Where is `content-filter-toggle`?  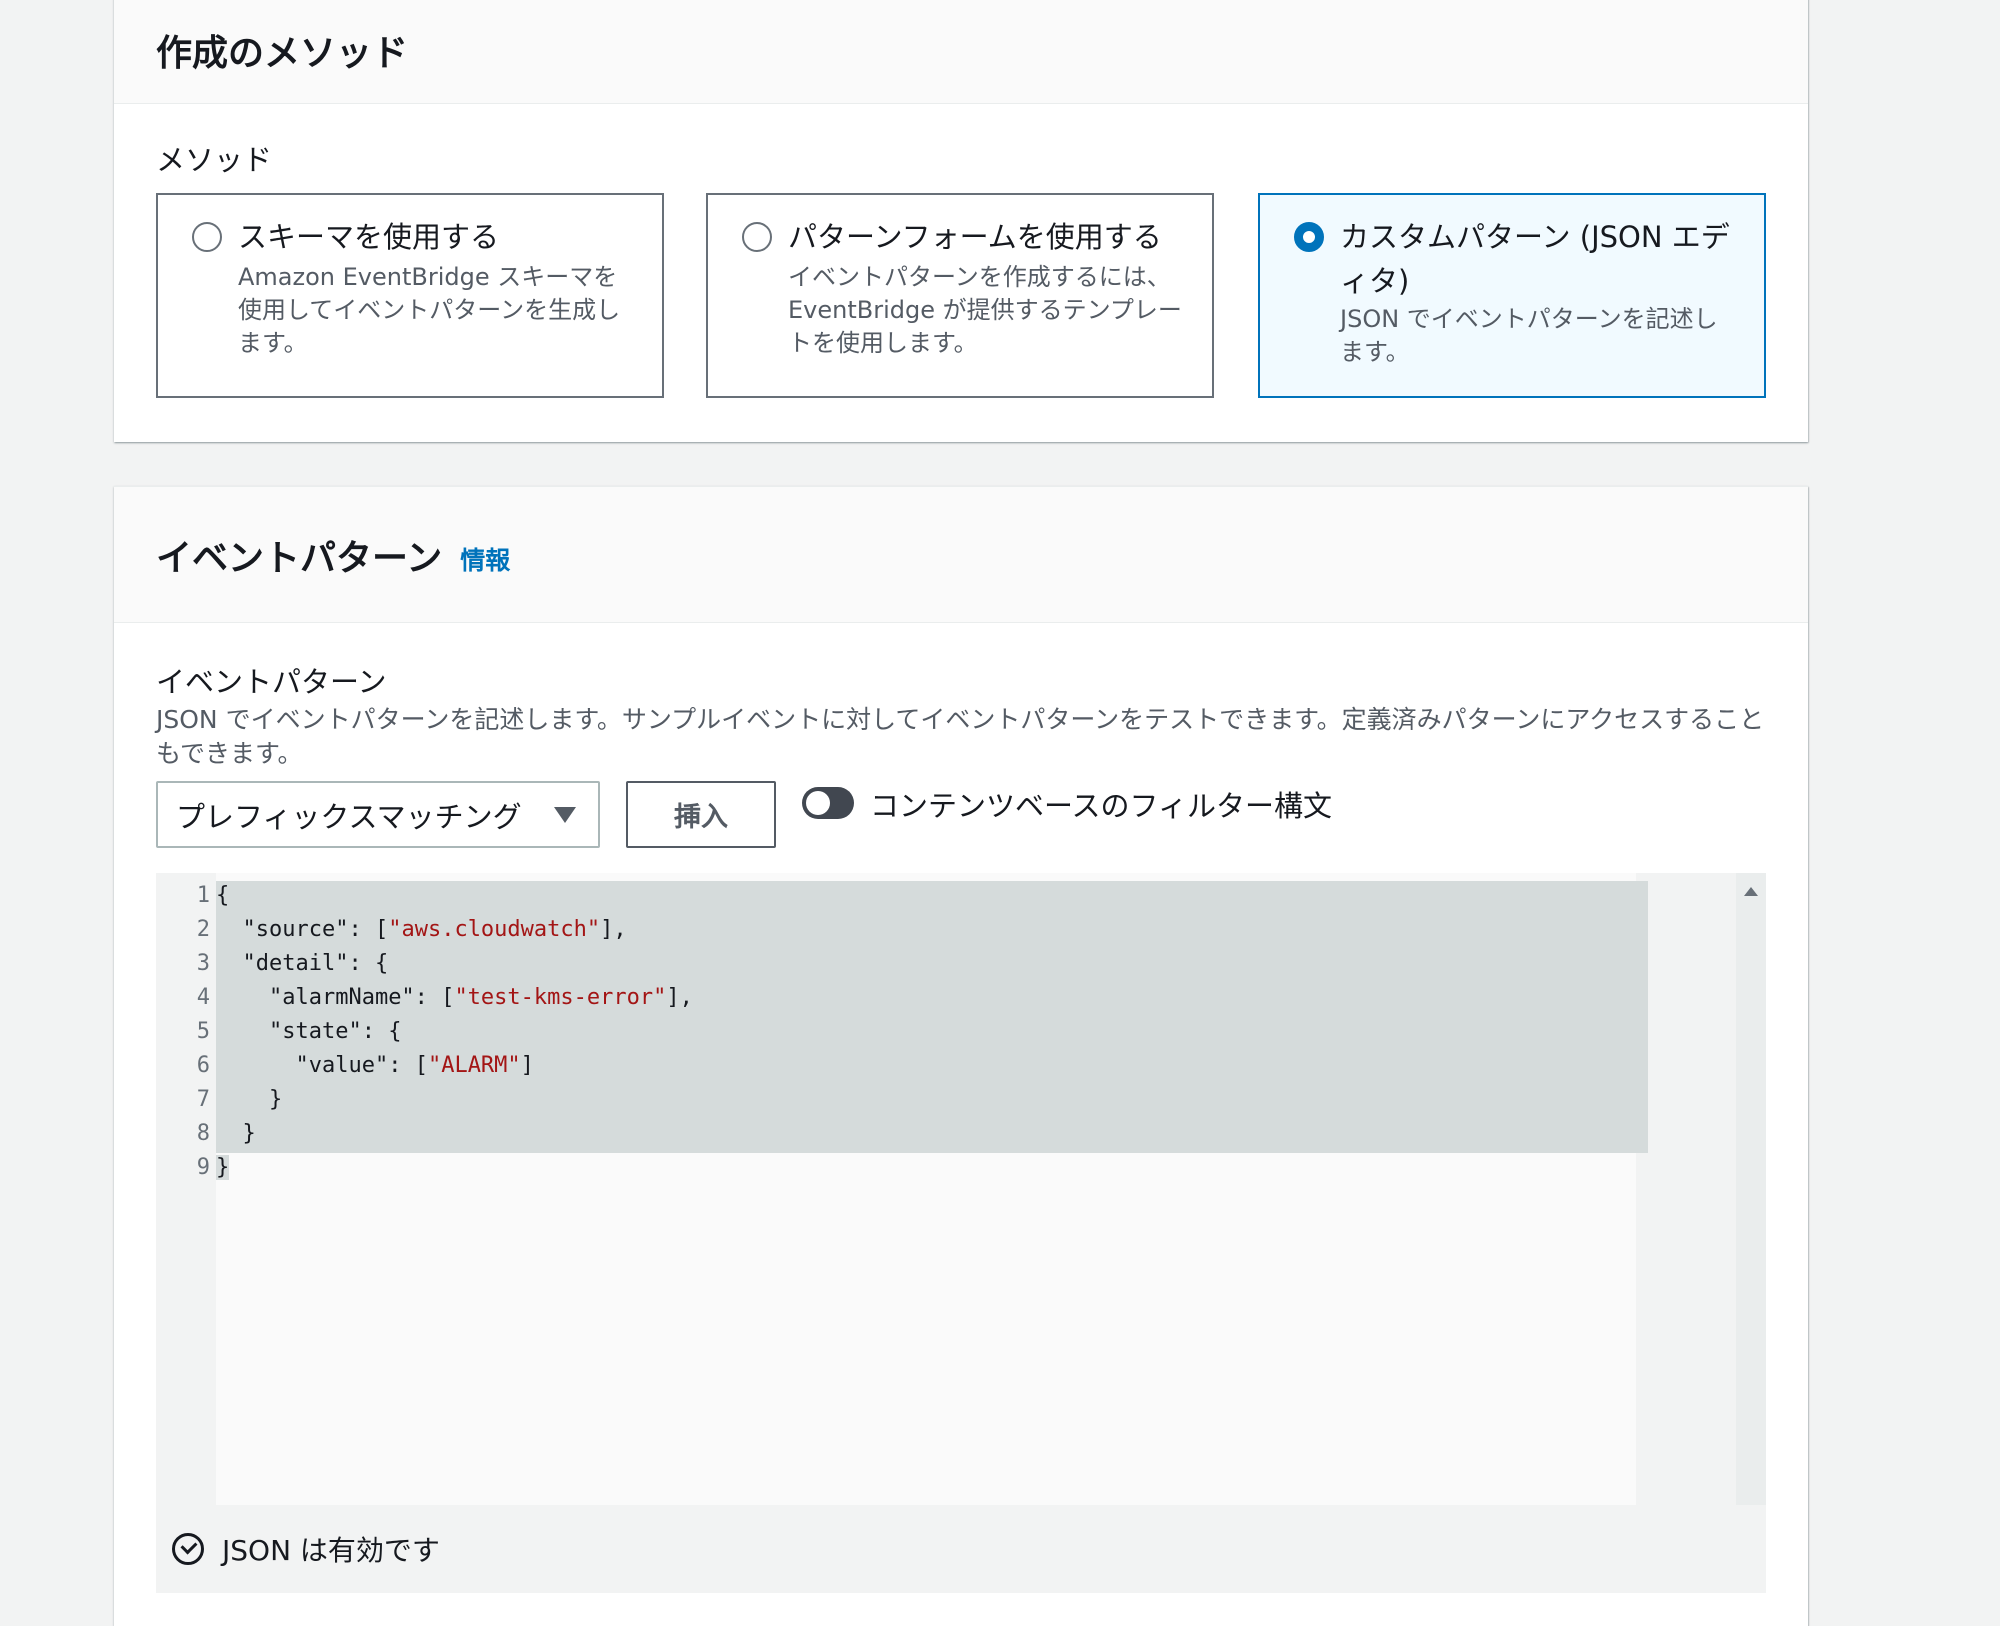
content-filter-toggle is located at coordinates (828, 803).